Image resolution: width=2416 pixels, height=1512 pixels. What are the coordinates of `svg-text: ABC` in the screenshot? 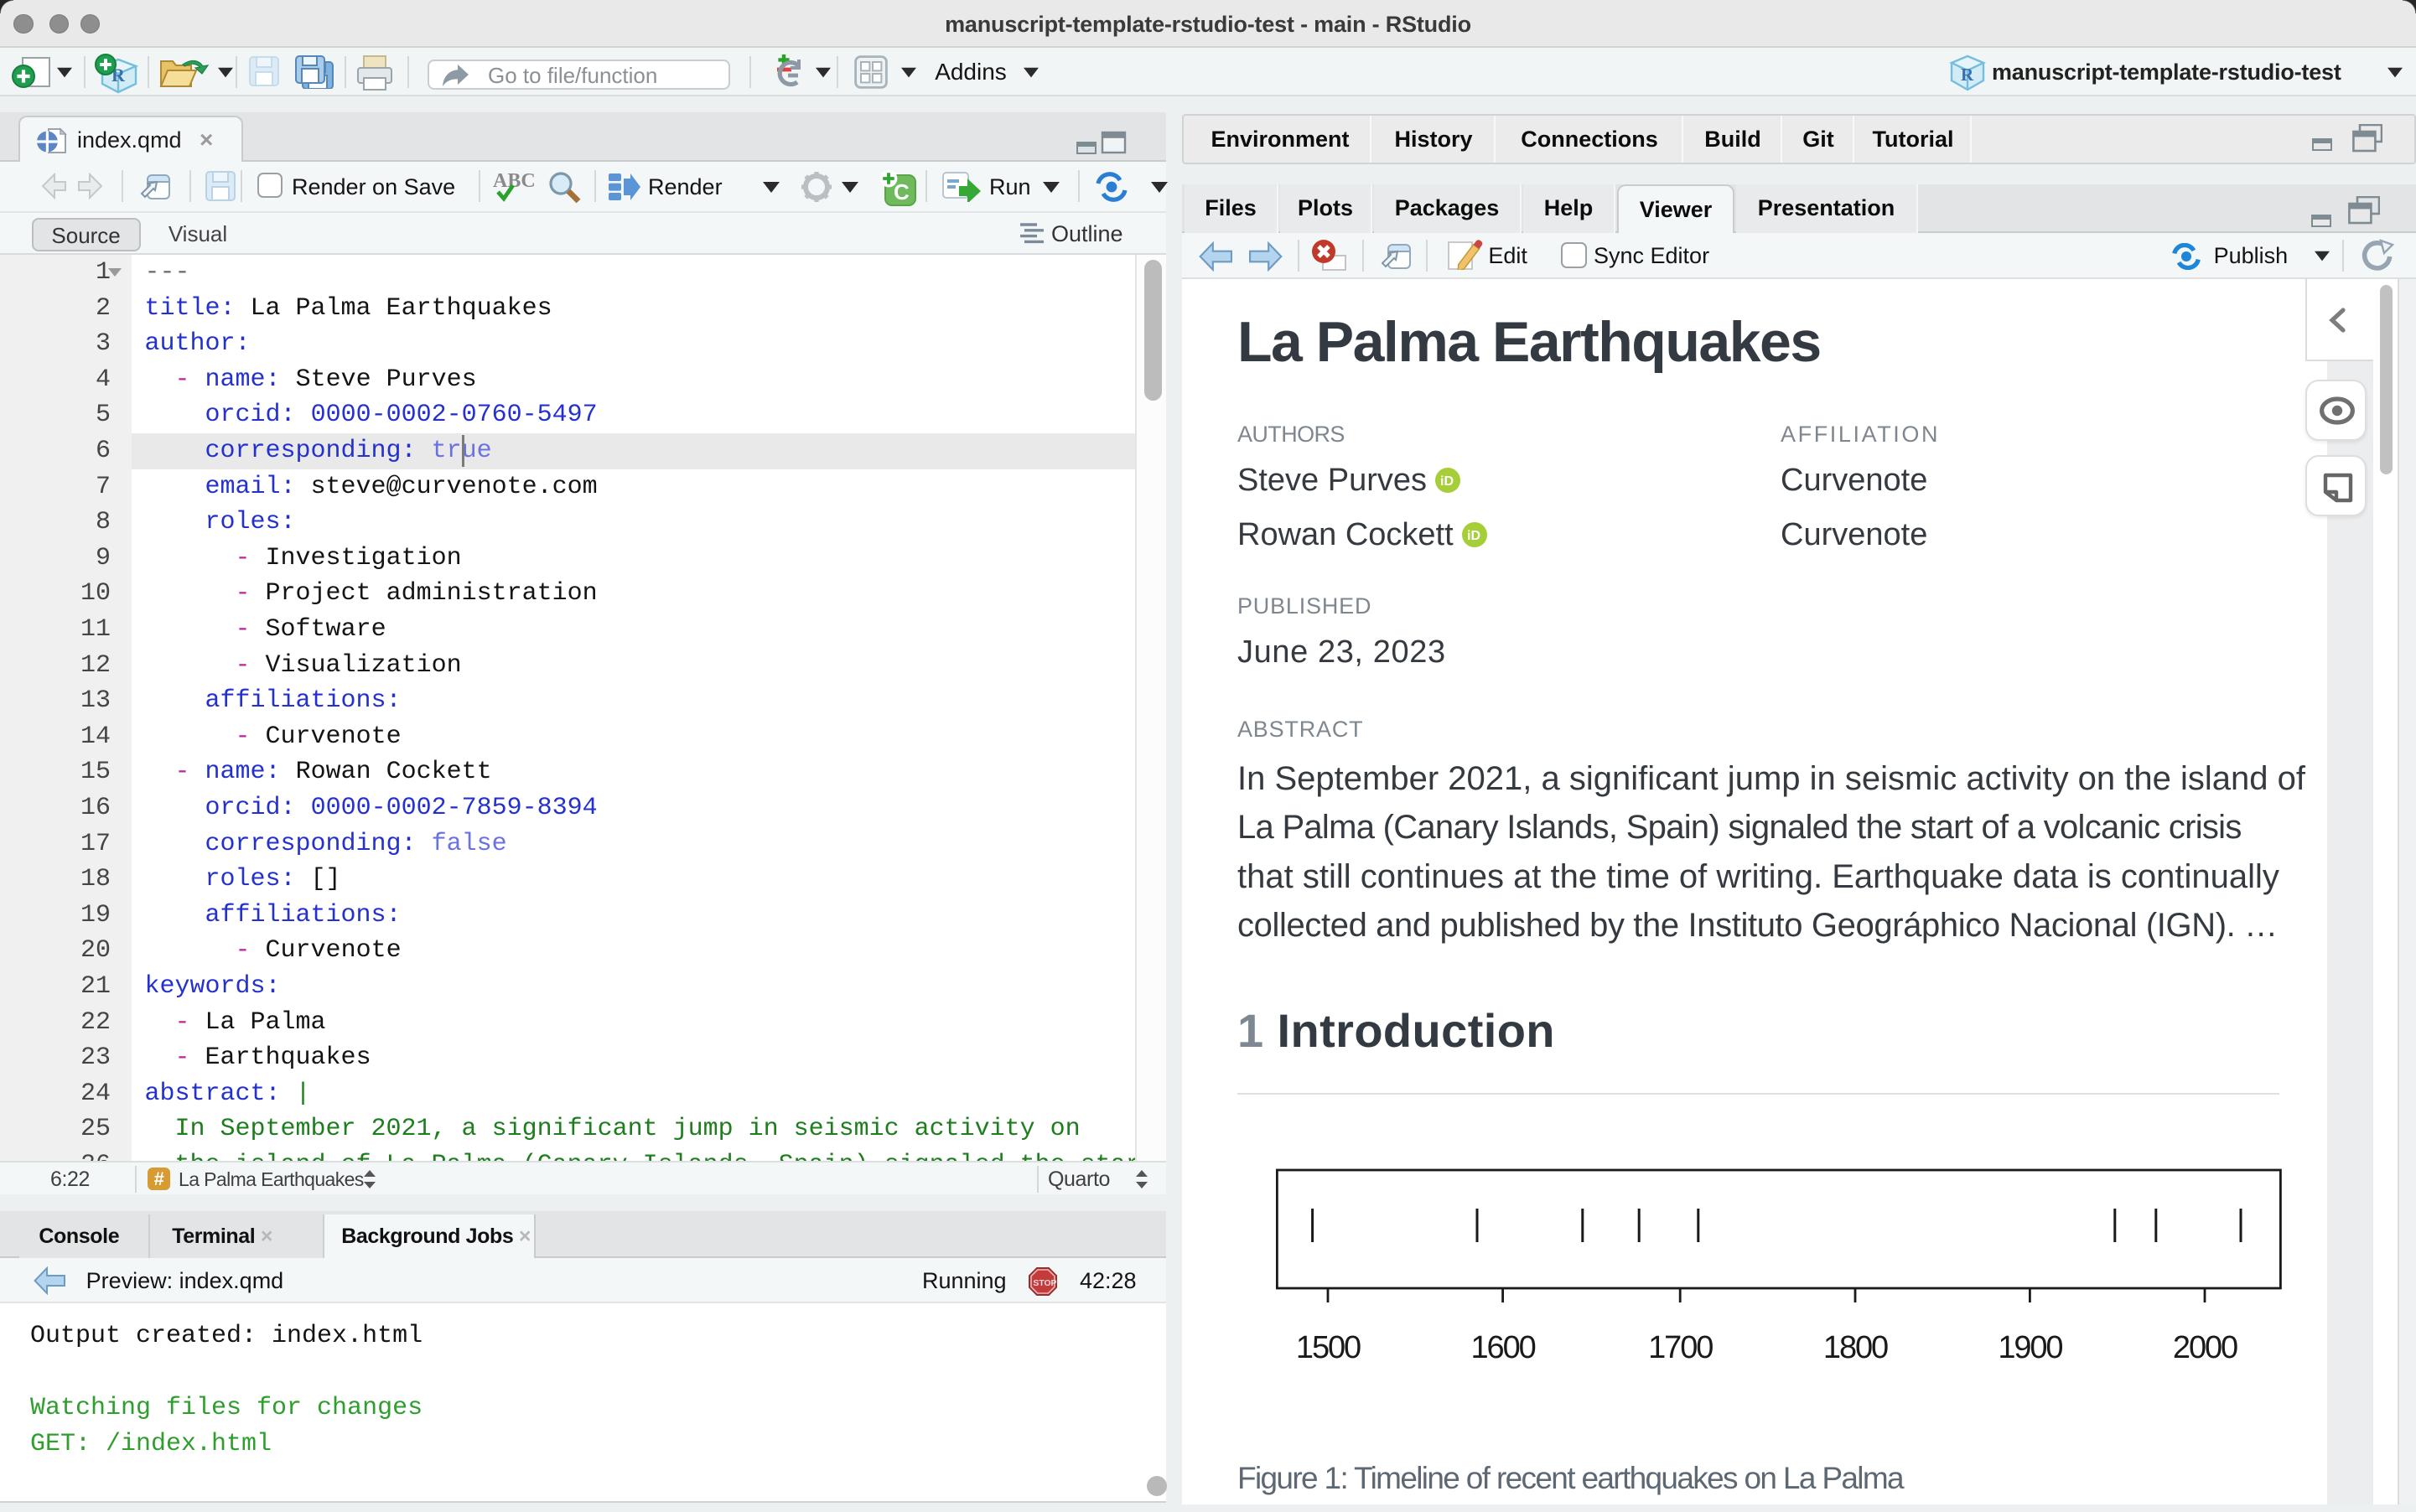 It's located at (514, 181).